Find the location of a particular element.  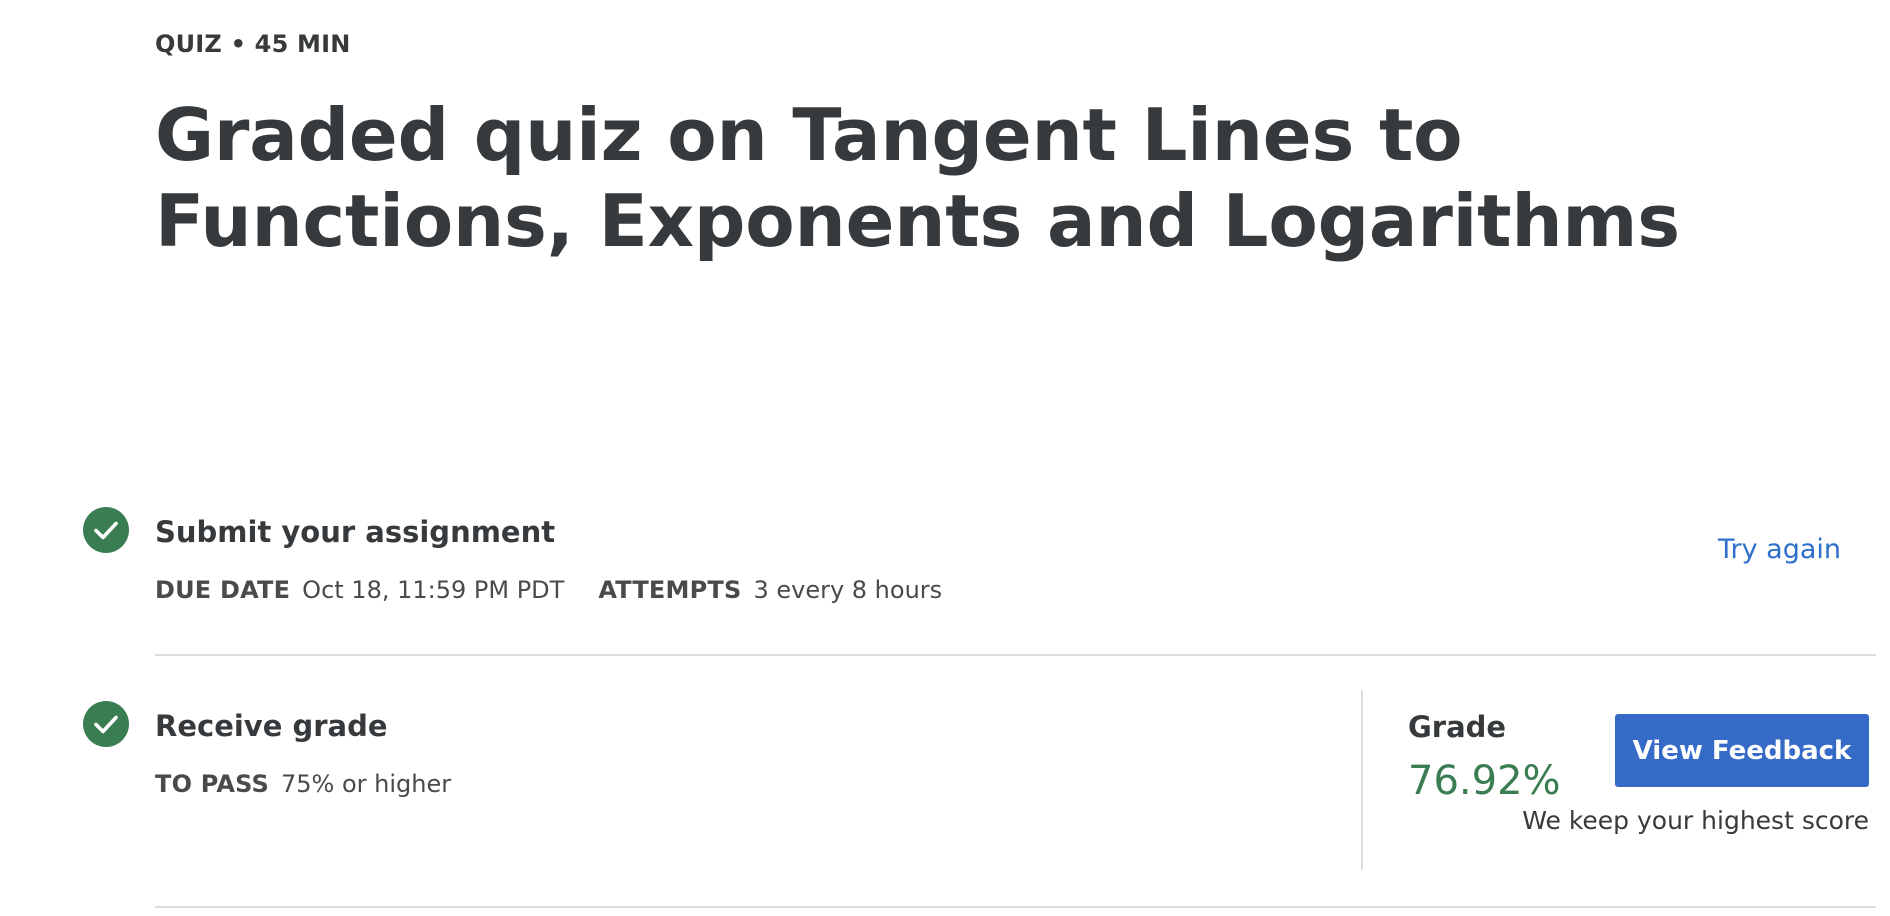

try-again-link: Try again is located at coordinates (1779, 549).